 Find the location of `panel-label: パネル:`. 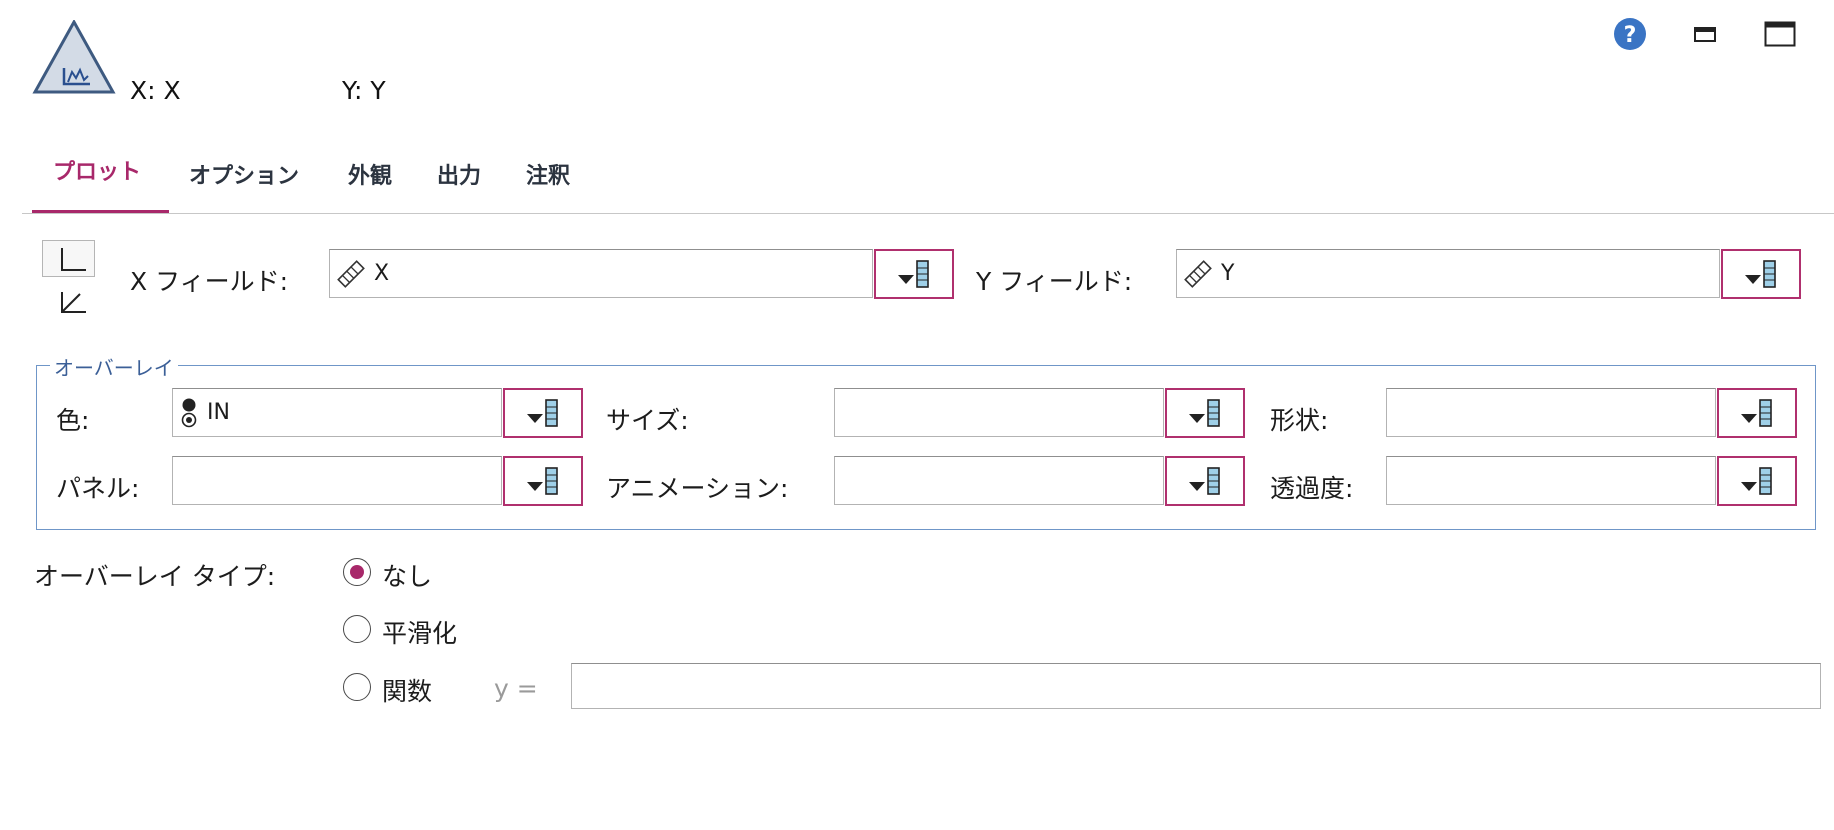

panel-label: パネル: is located at coordinates (98, 488).